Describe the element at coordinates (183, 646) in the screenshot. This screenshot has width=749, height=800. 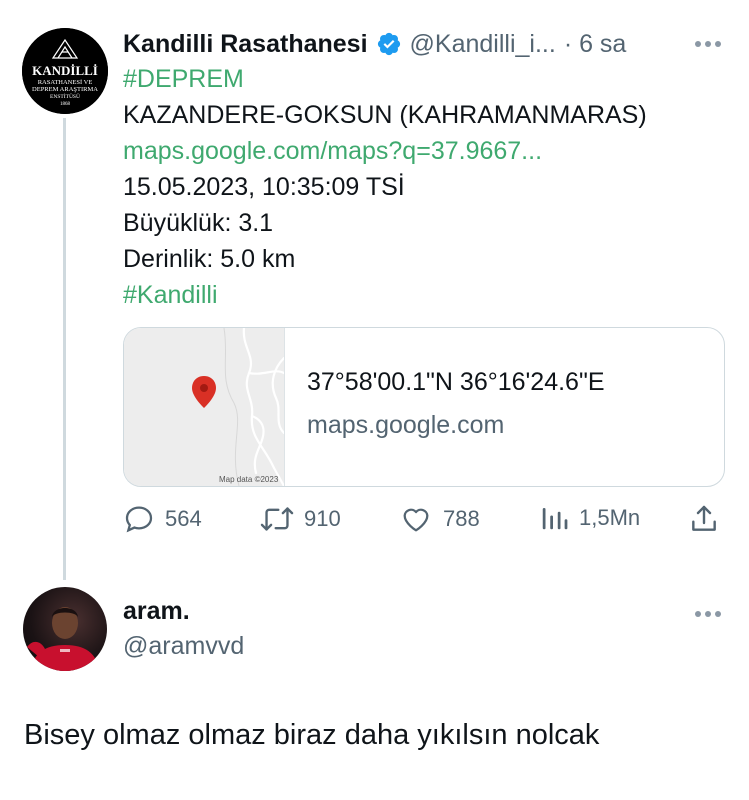
I see `reply-author-handle: @aramvvd` at that location.